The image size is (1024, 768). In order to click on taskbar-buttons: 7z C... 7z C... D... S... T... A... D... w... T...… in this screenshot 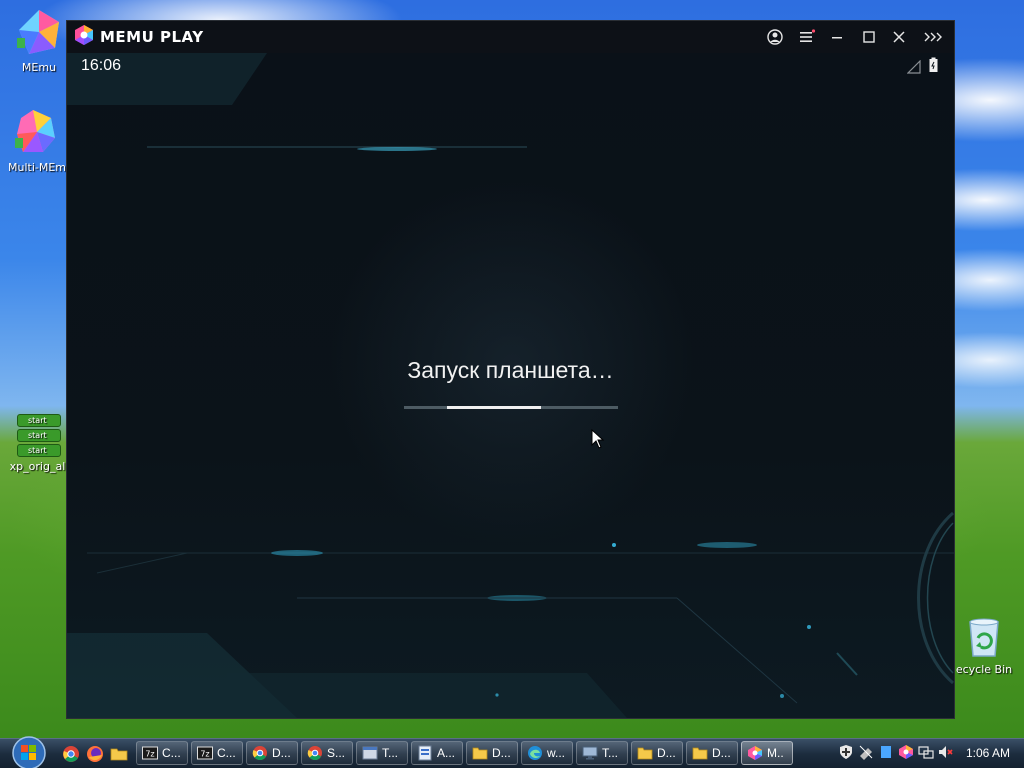, I will do `click(464, 753)`.